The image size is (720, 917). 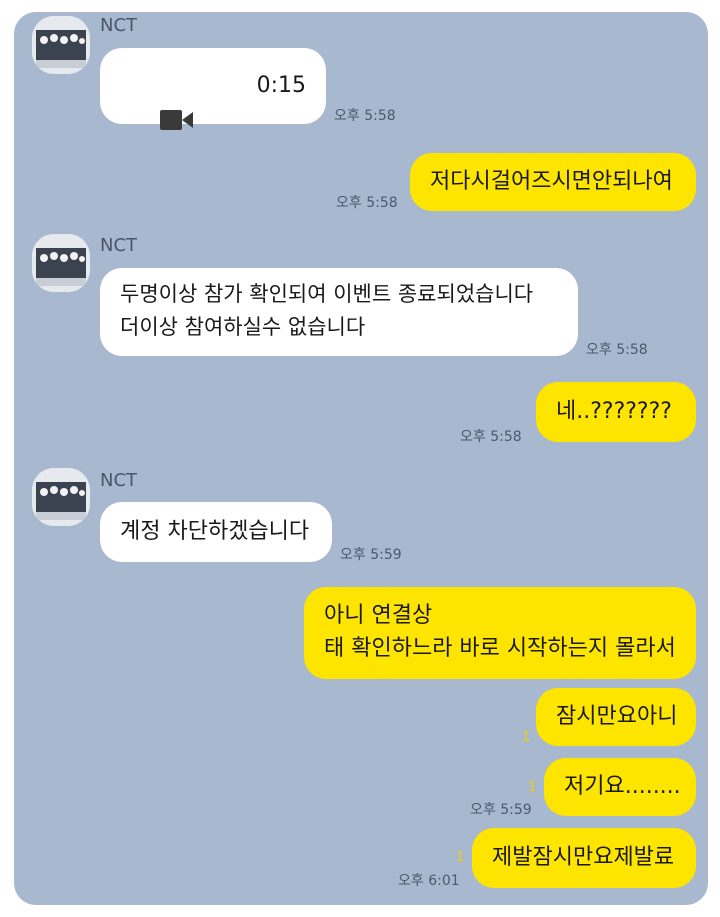 What do you see at coordinates (281, 85) in the screenshot?
I see `video-duration: 0:15` at bounding box center [281, 85].